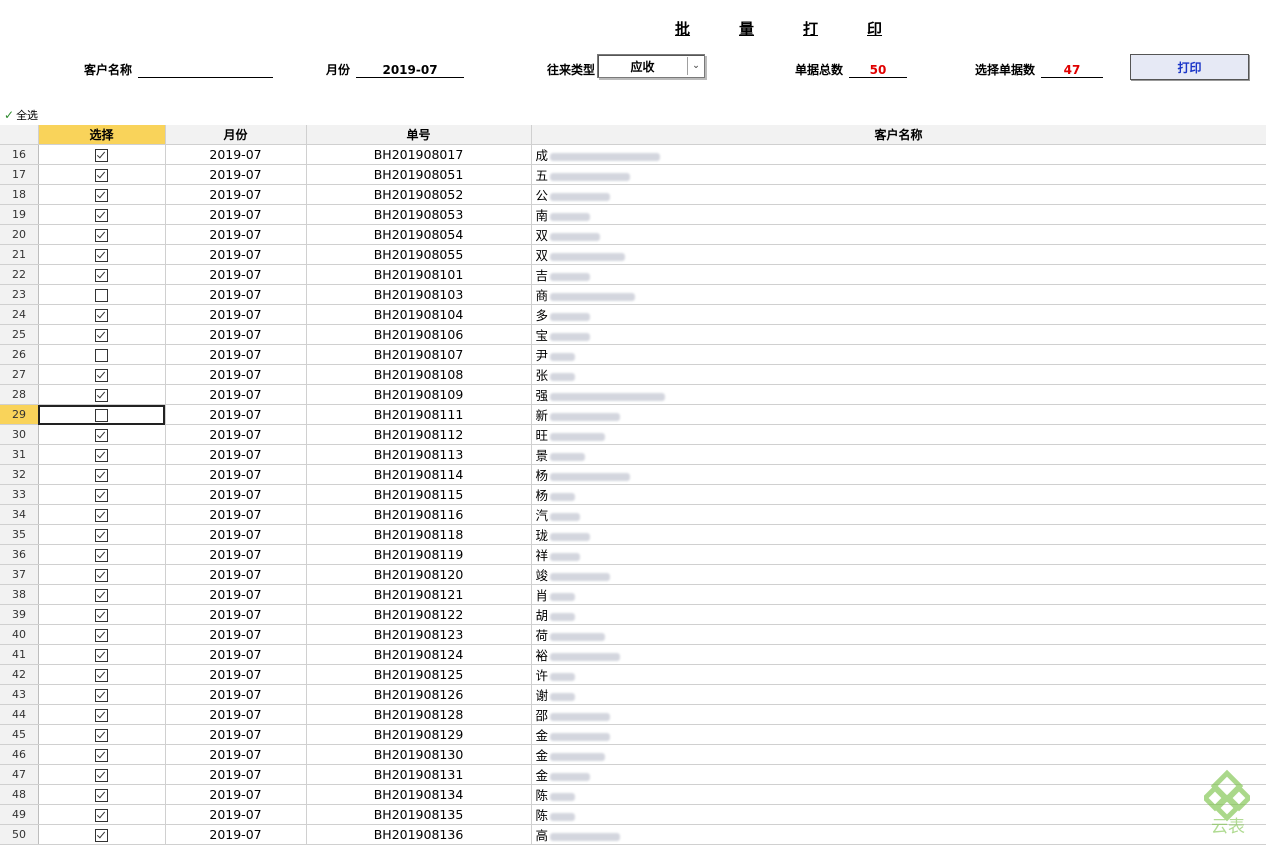 This screenshot has height=853, width=1266. Describe the element at coordinates (633, 594) in the screenshot. I see `table-row: 38 2019-07 BH201908121 肖` at that location.